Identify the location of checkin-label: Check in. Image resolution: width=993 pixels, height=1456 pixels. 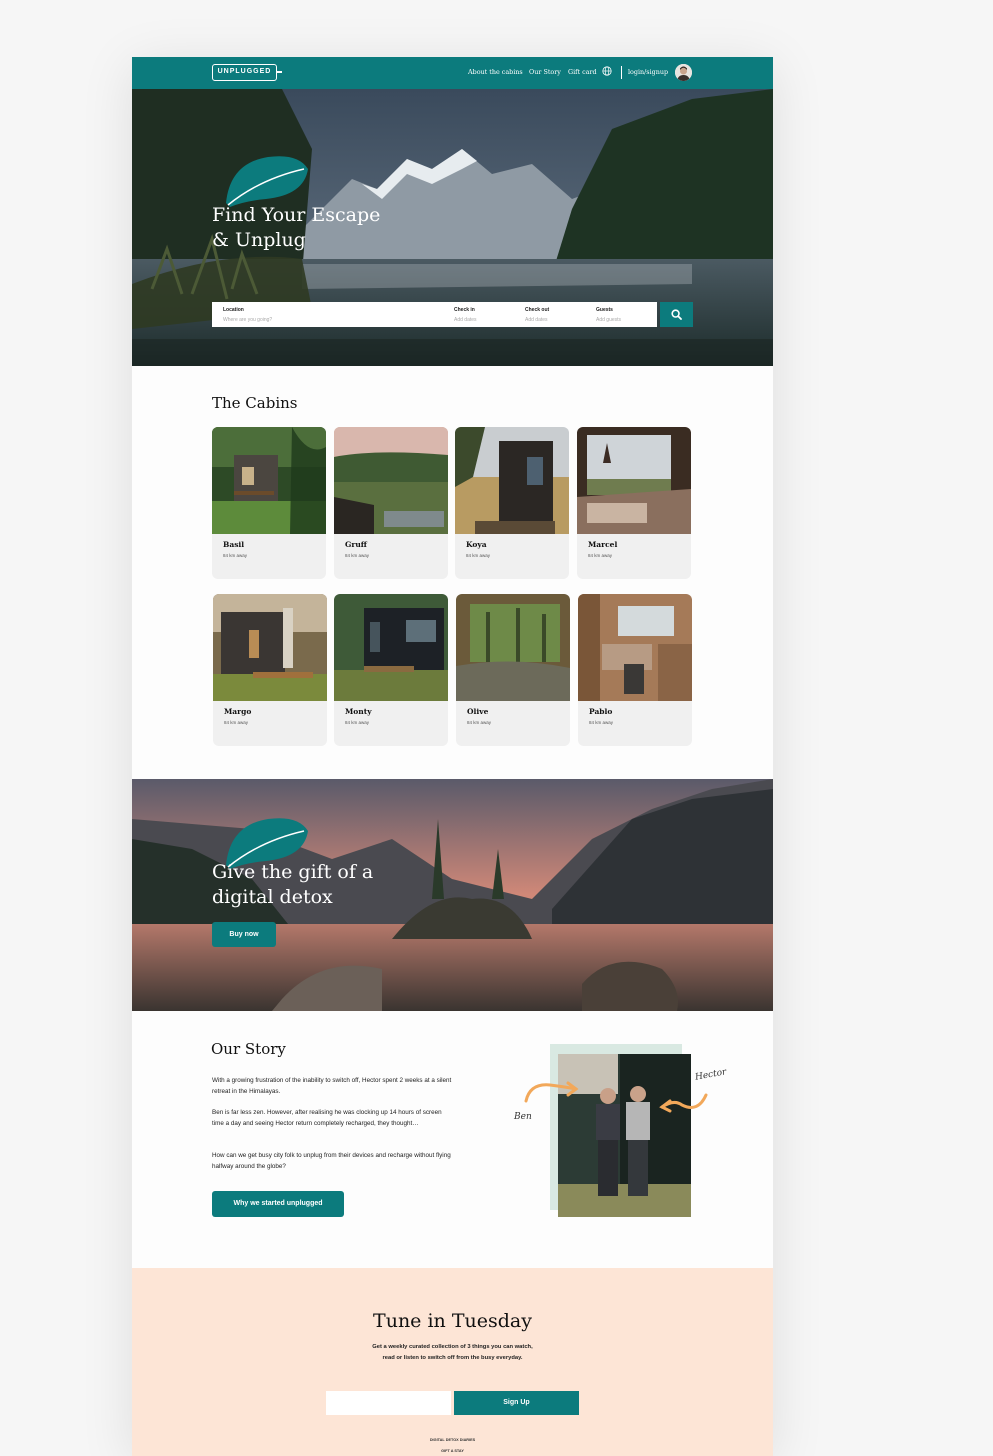
(464, 310).